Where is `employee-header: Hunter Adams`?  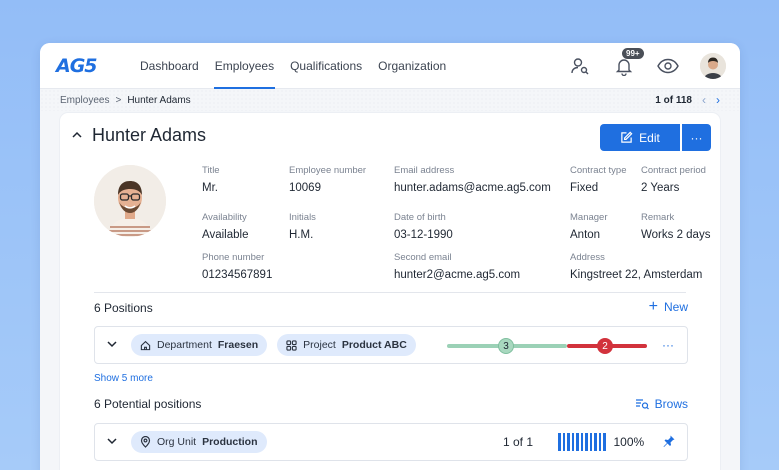 employee-header: Hunter Adams is located at coordinates (139, 135).